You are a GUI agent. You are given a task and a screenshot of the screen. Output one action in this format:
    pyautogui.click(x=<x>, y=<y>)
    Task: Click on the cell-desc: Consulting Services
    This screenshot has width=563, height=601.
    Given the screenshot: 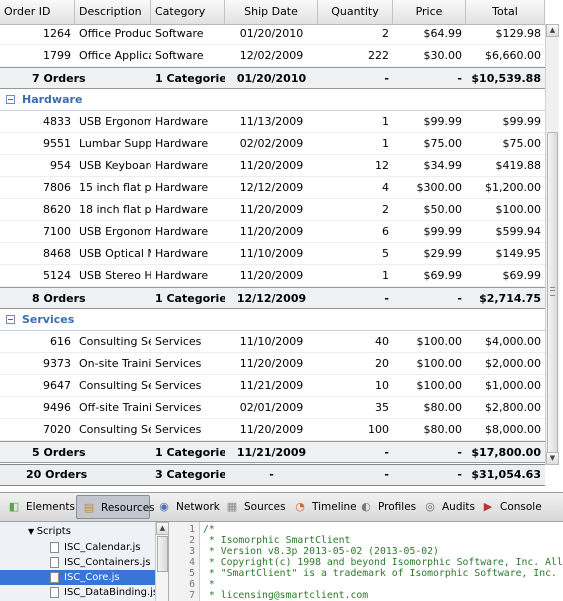 What is the action you would take?
    pyautogui.click(x=115, y=385)
    